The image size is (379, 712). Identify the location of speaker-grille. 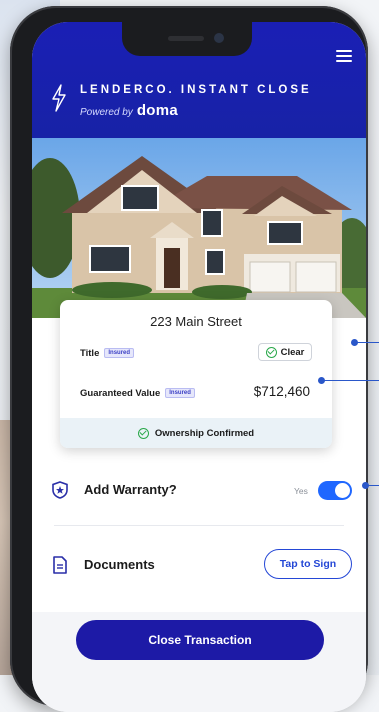
(186, 38).